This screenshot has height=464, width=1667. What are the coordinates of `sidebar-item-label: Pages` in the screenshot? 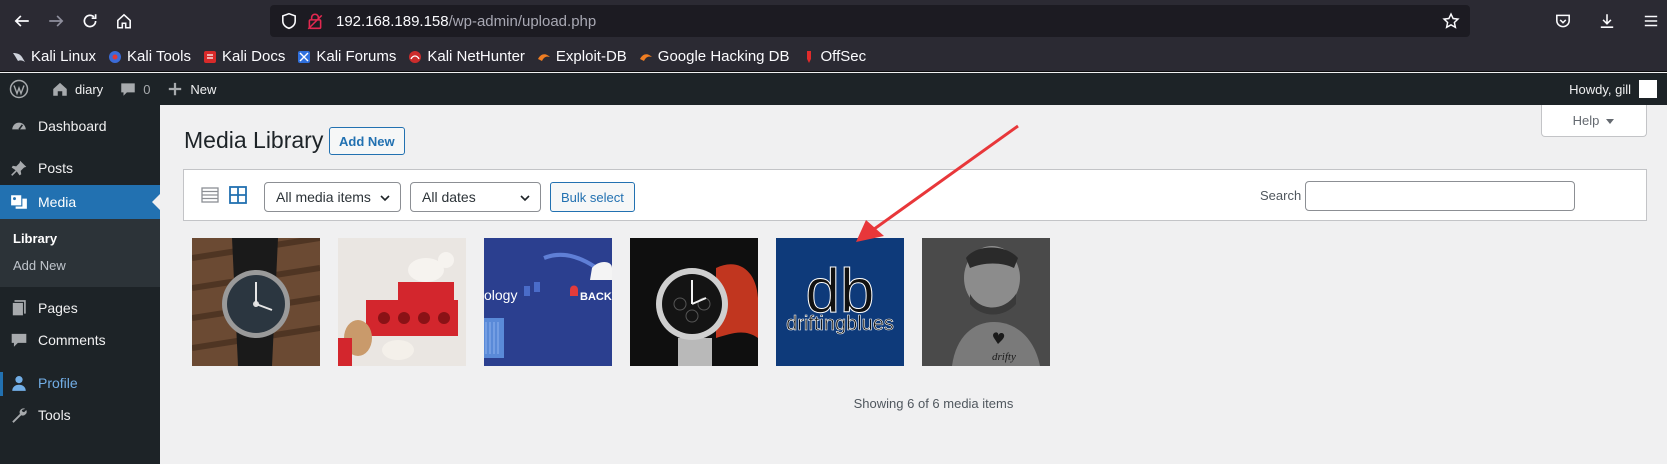 It's located at (58, 308).